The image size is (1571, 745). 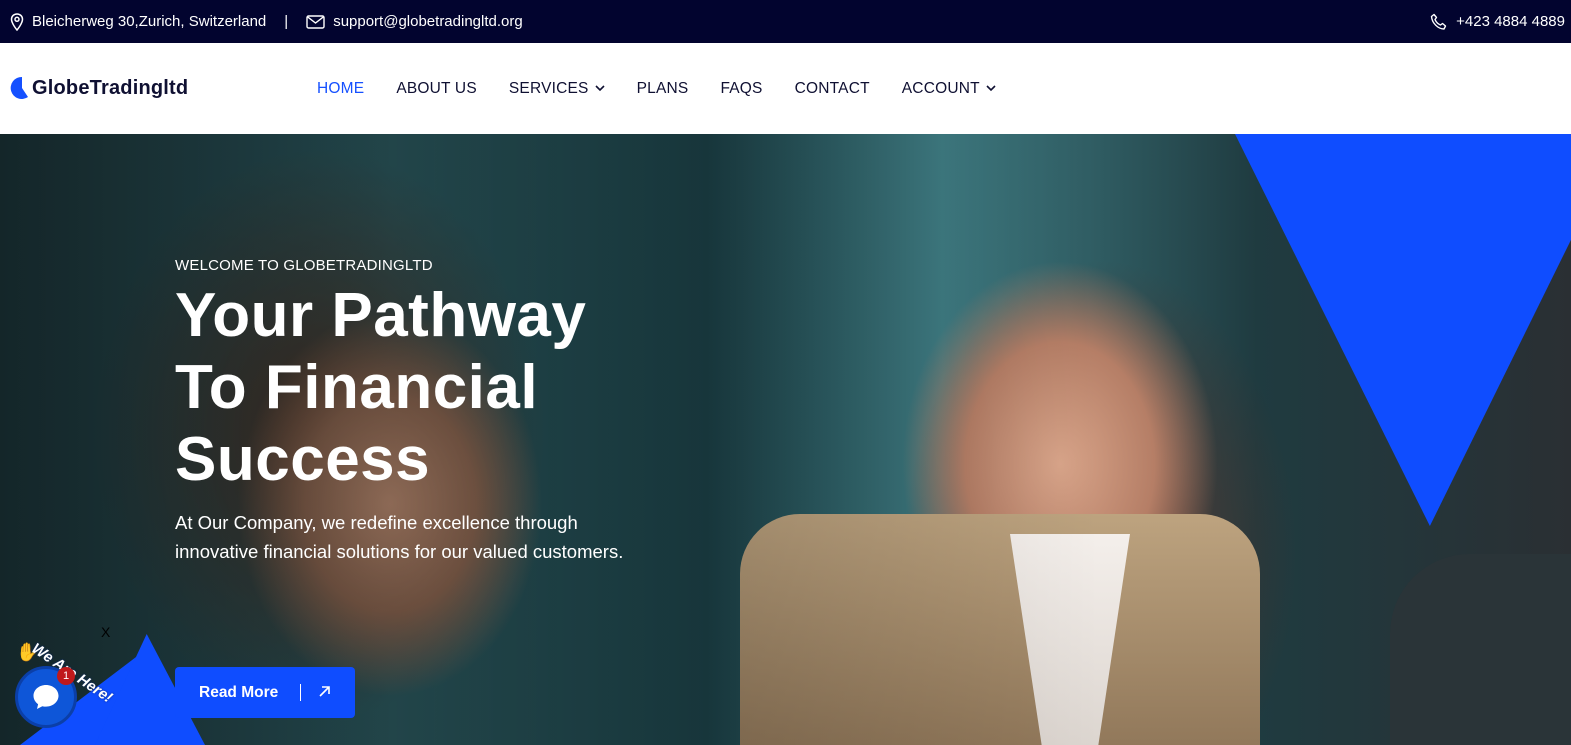 What do you see at coordinates (303, 459) in the screenshot?
I see `headline-line-3: Success` at bounding box center [303, 459].